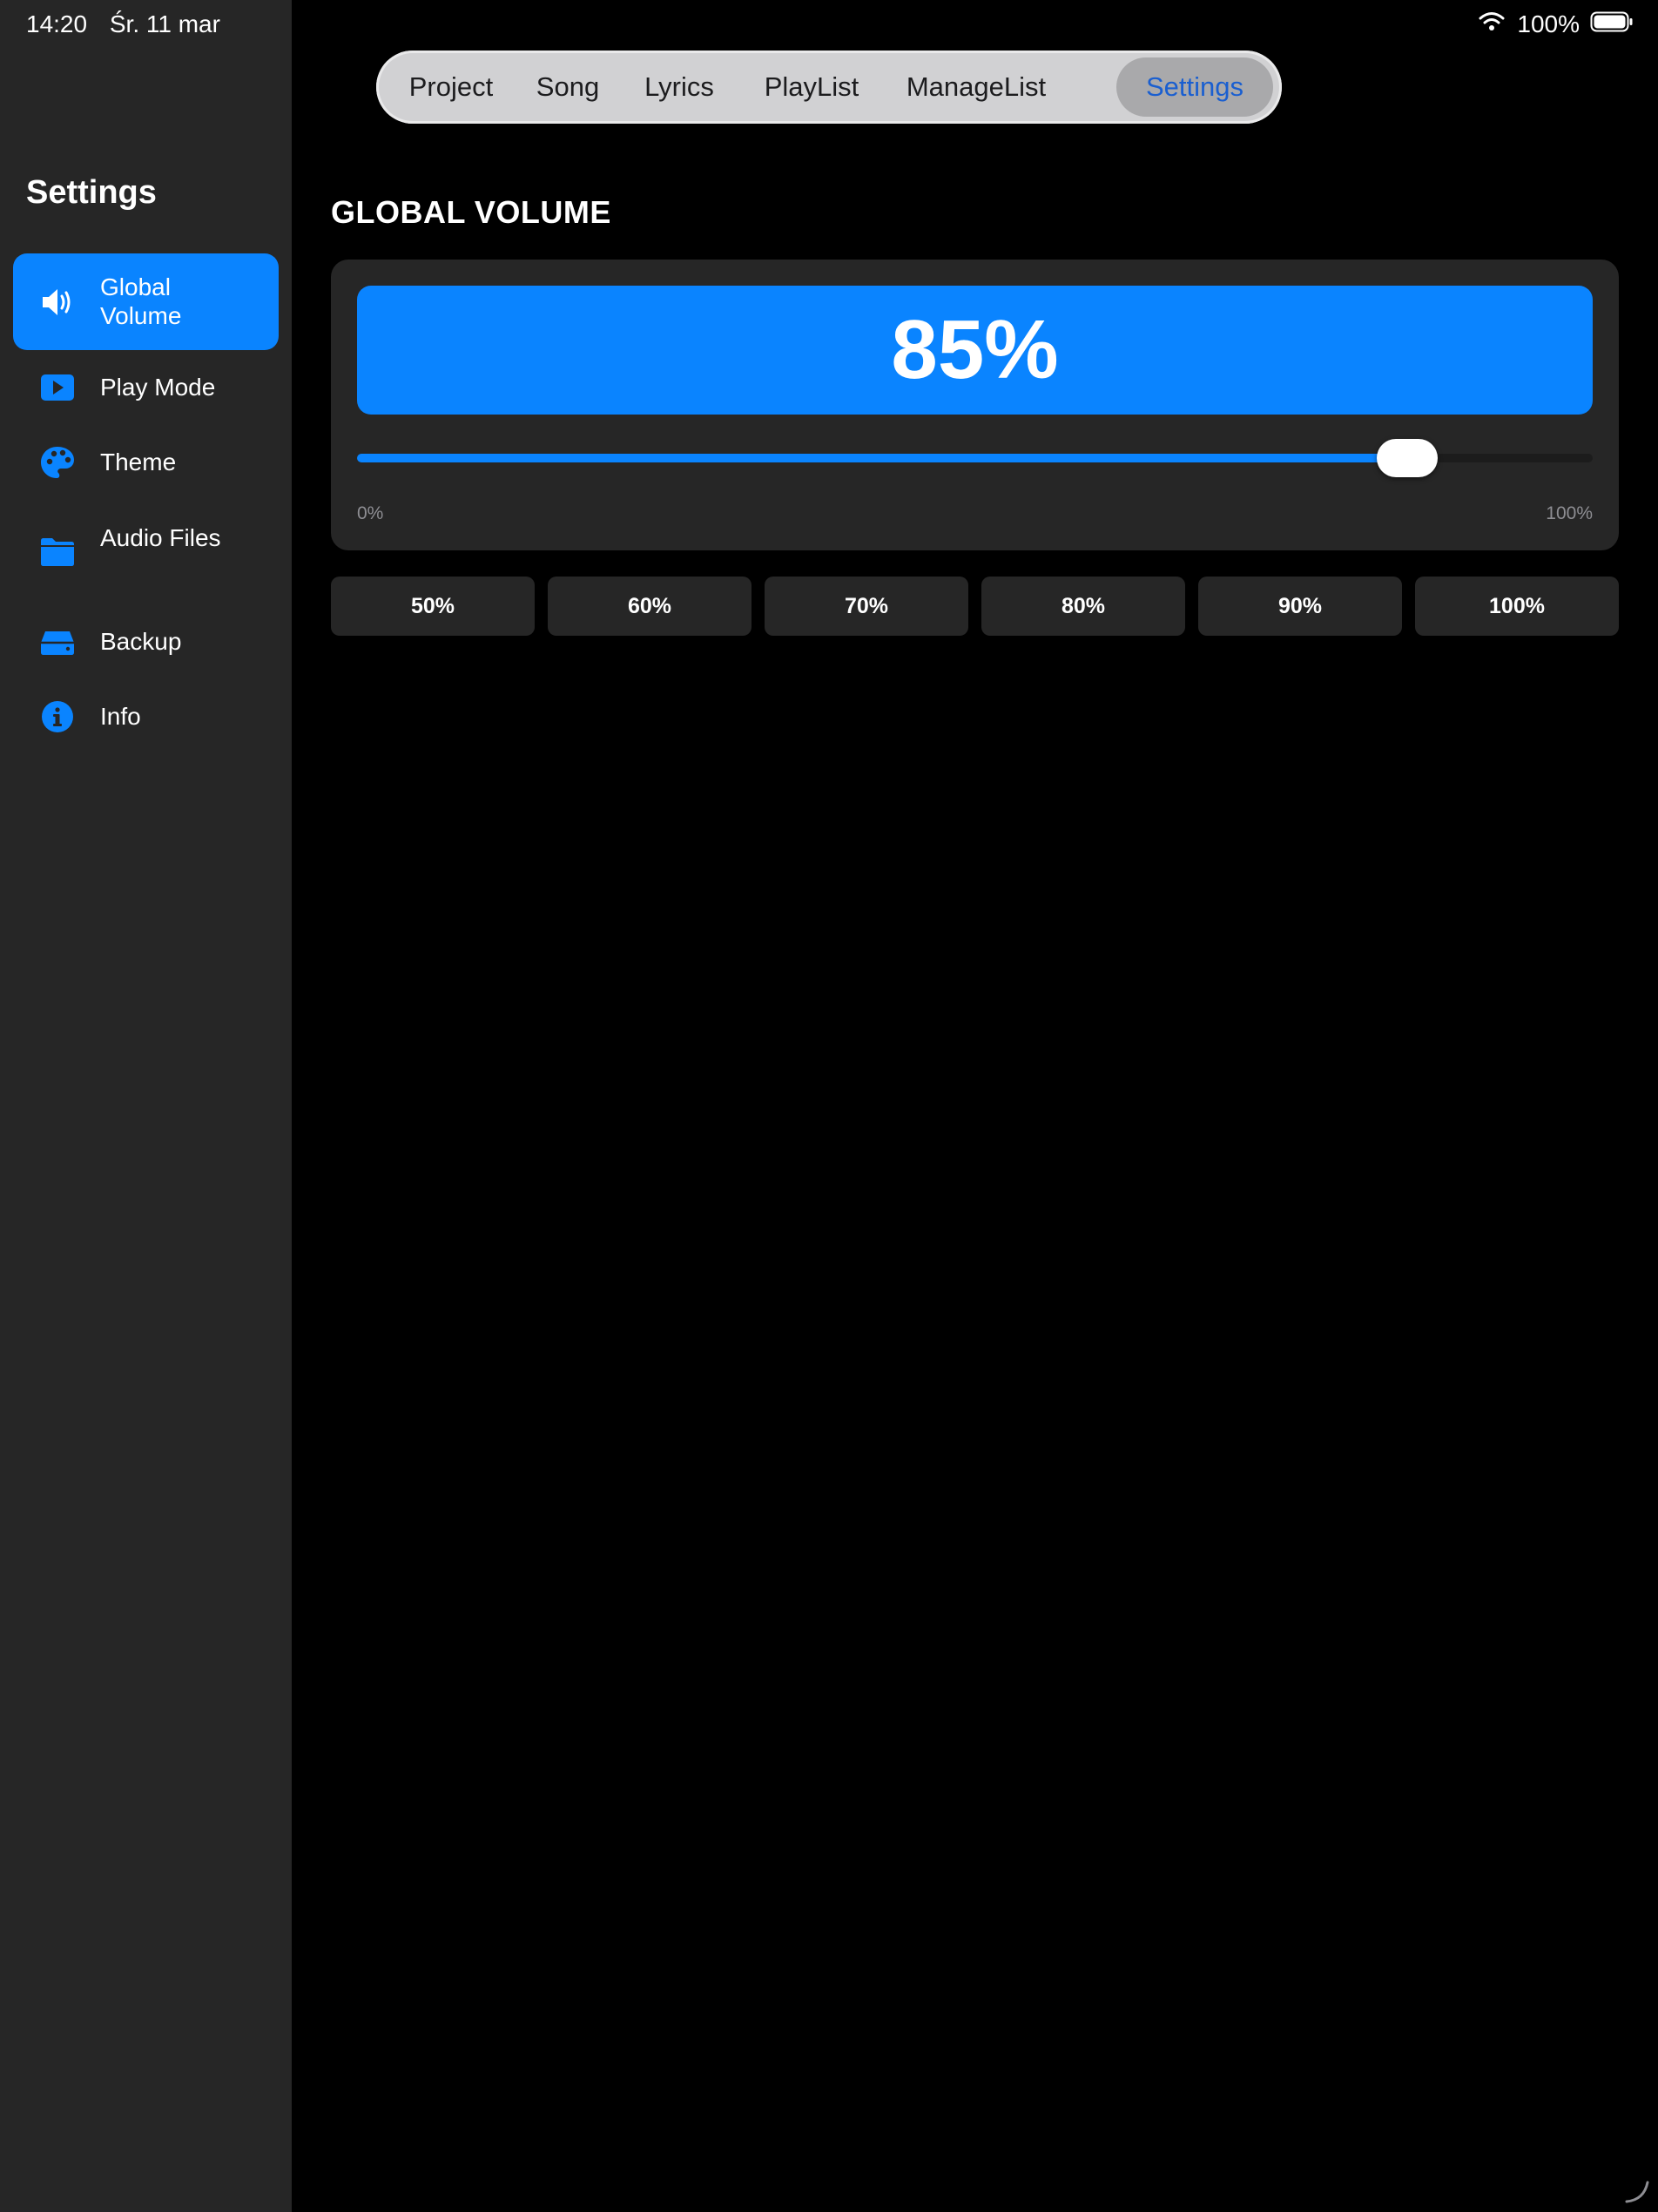 This screenshot has height=2212, width=1658. Describe the element at coordinates (57, 642) in the screenshot. I see `drive-icon` at that location.